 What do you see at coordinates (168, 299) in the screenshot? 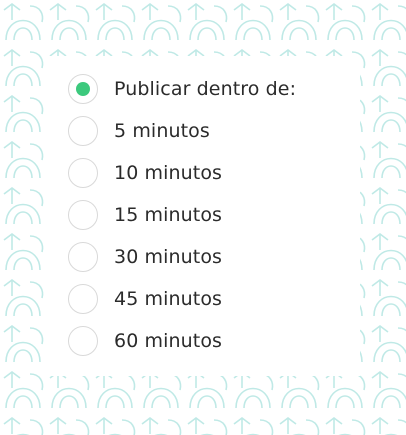
I see `option-label: 45 minutos` at bounding box center [168, 299].